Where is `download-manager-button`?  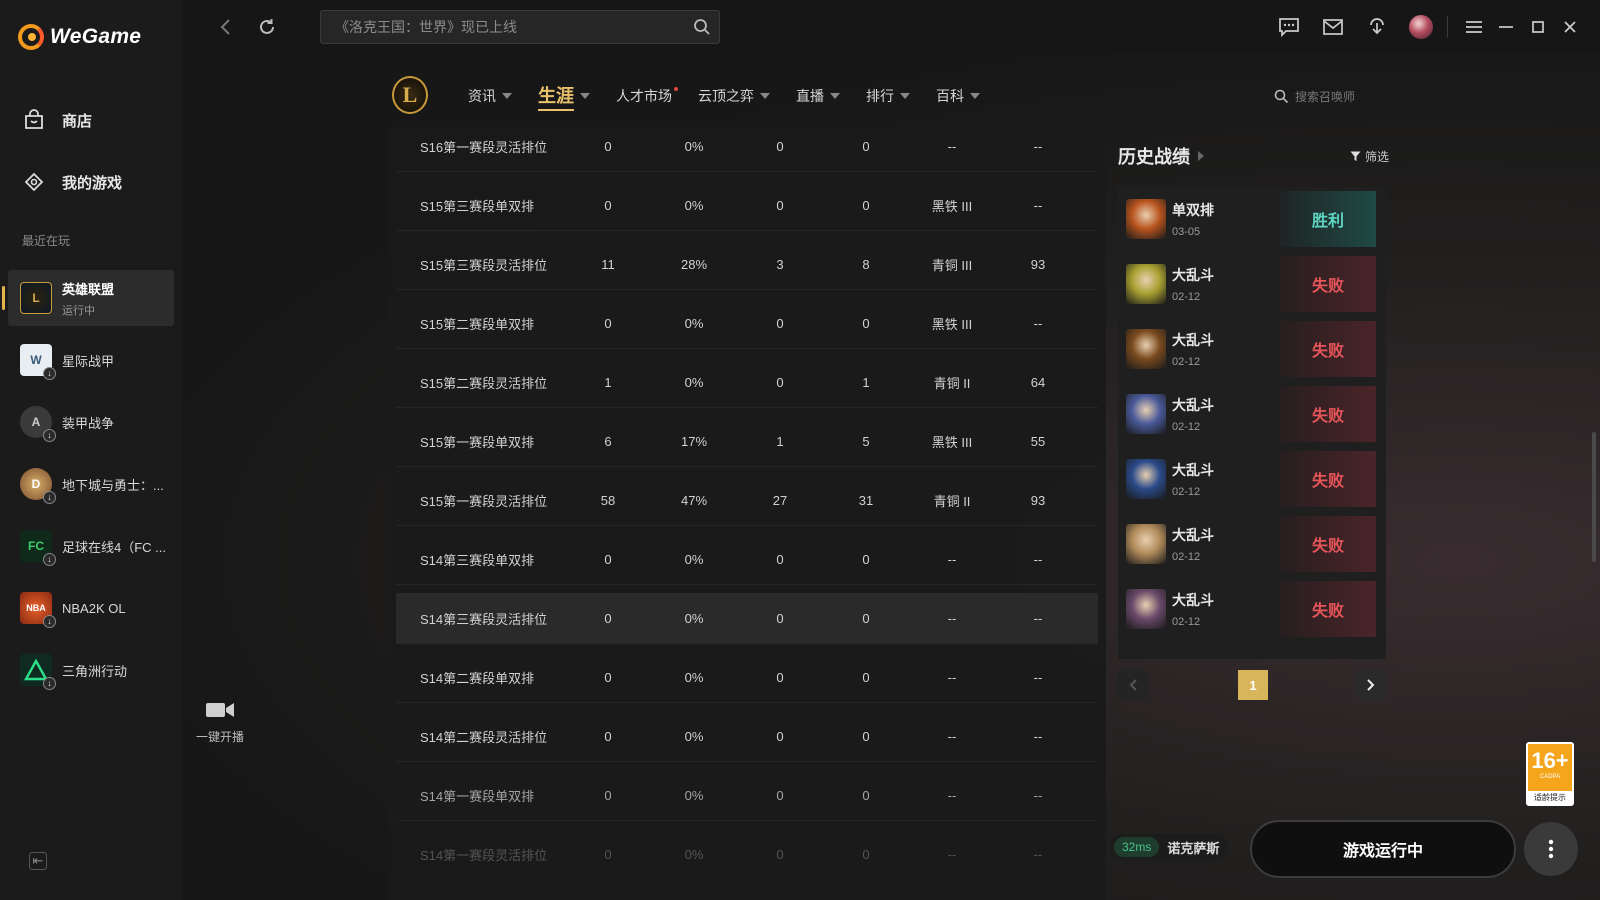
download-manager-button is located at coordinates (1377, 27).